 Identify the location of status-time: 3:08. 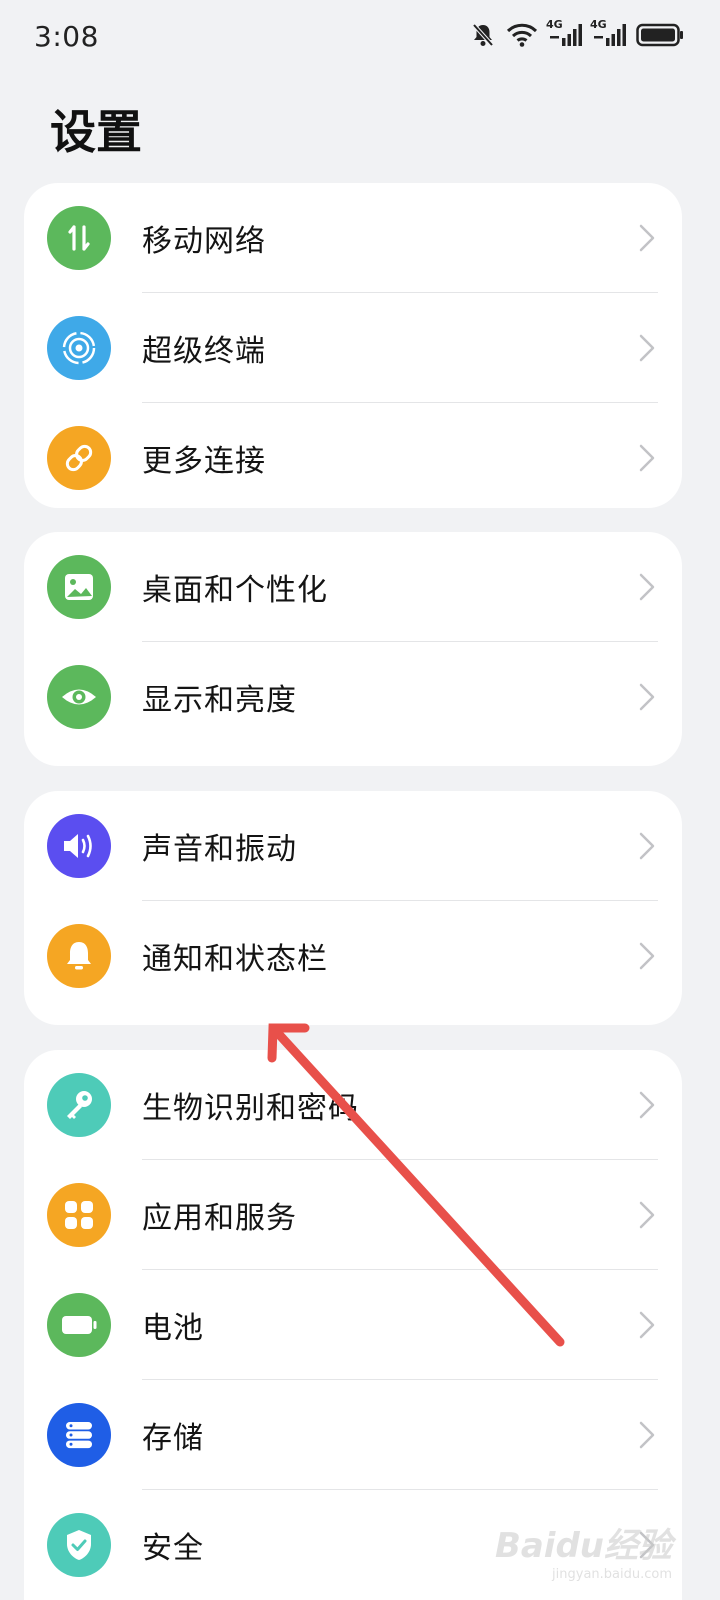
(66, 36).